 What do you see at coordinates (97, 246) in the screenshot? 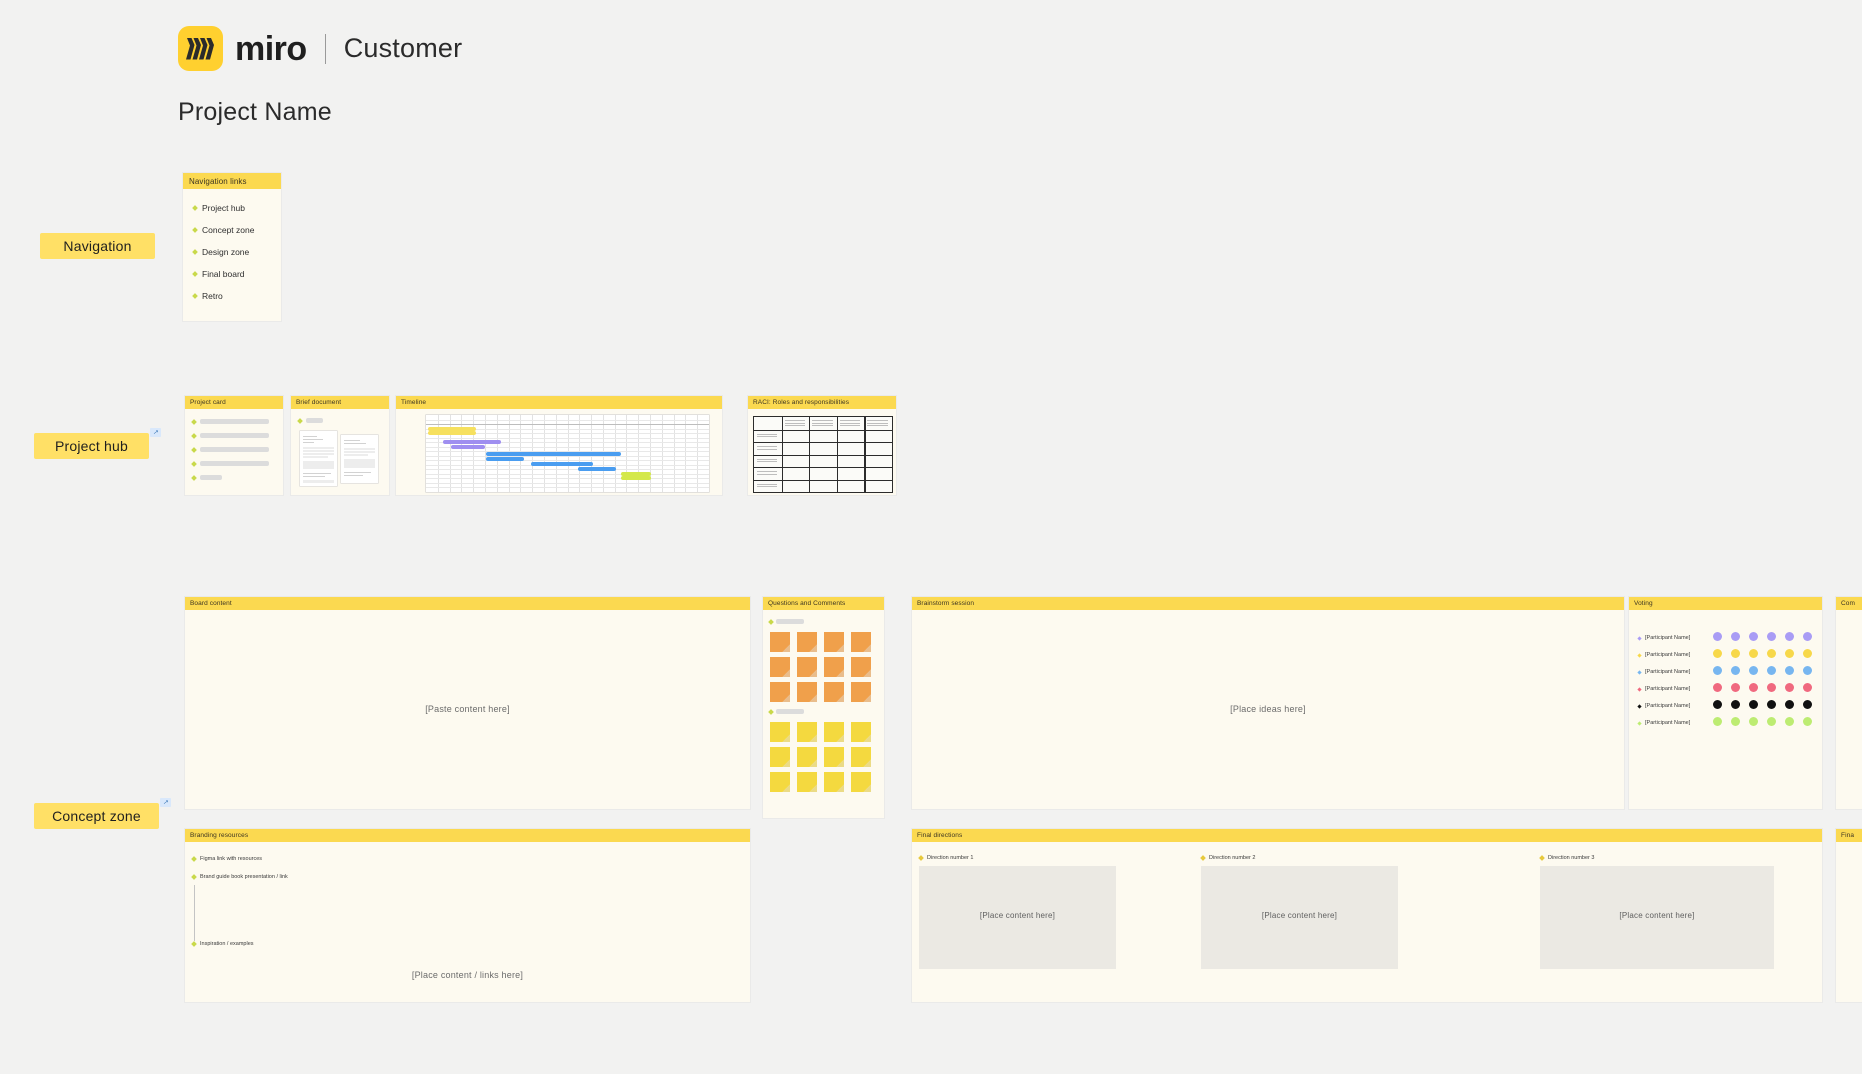
I see `zone-label-navigation: Navigation` at bounding box center [97, 246].